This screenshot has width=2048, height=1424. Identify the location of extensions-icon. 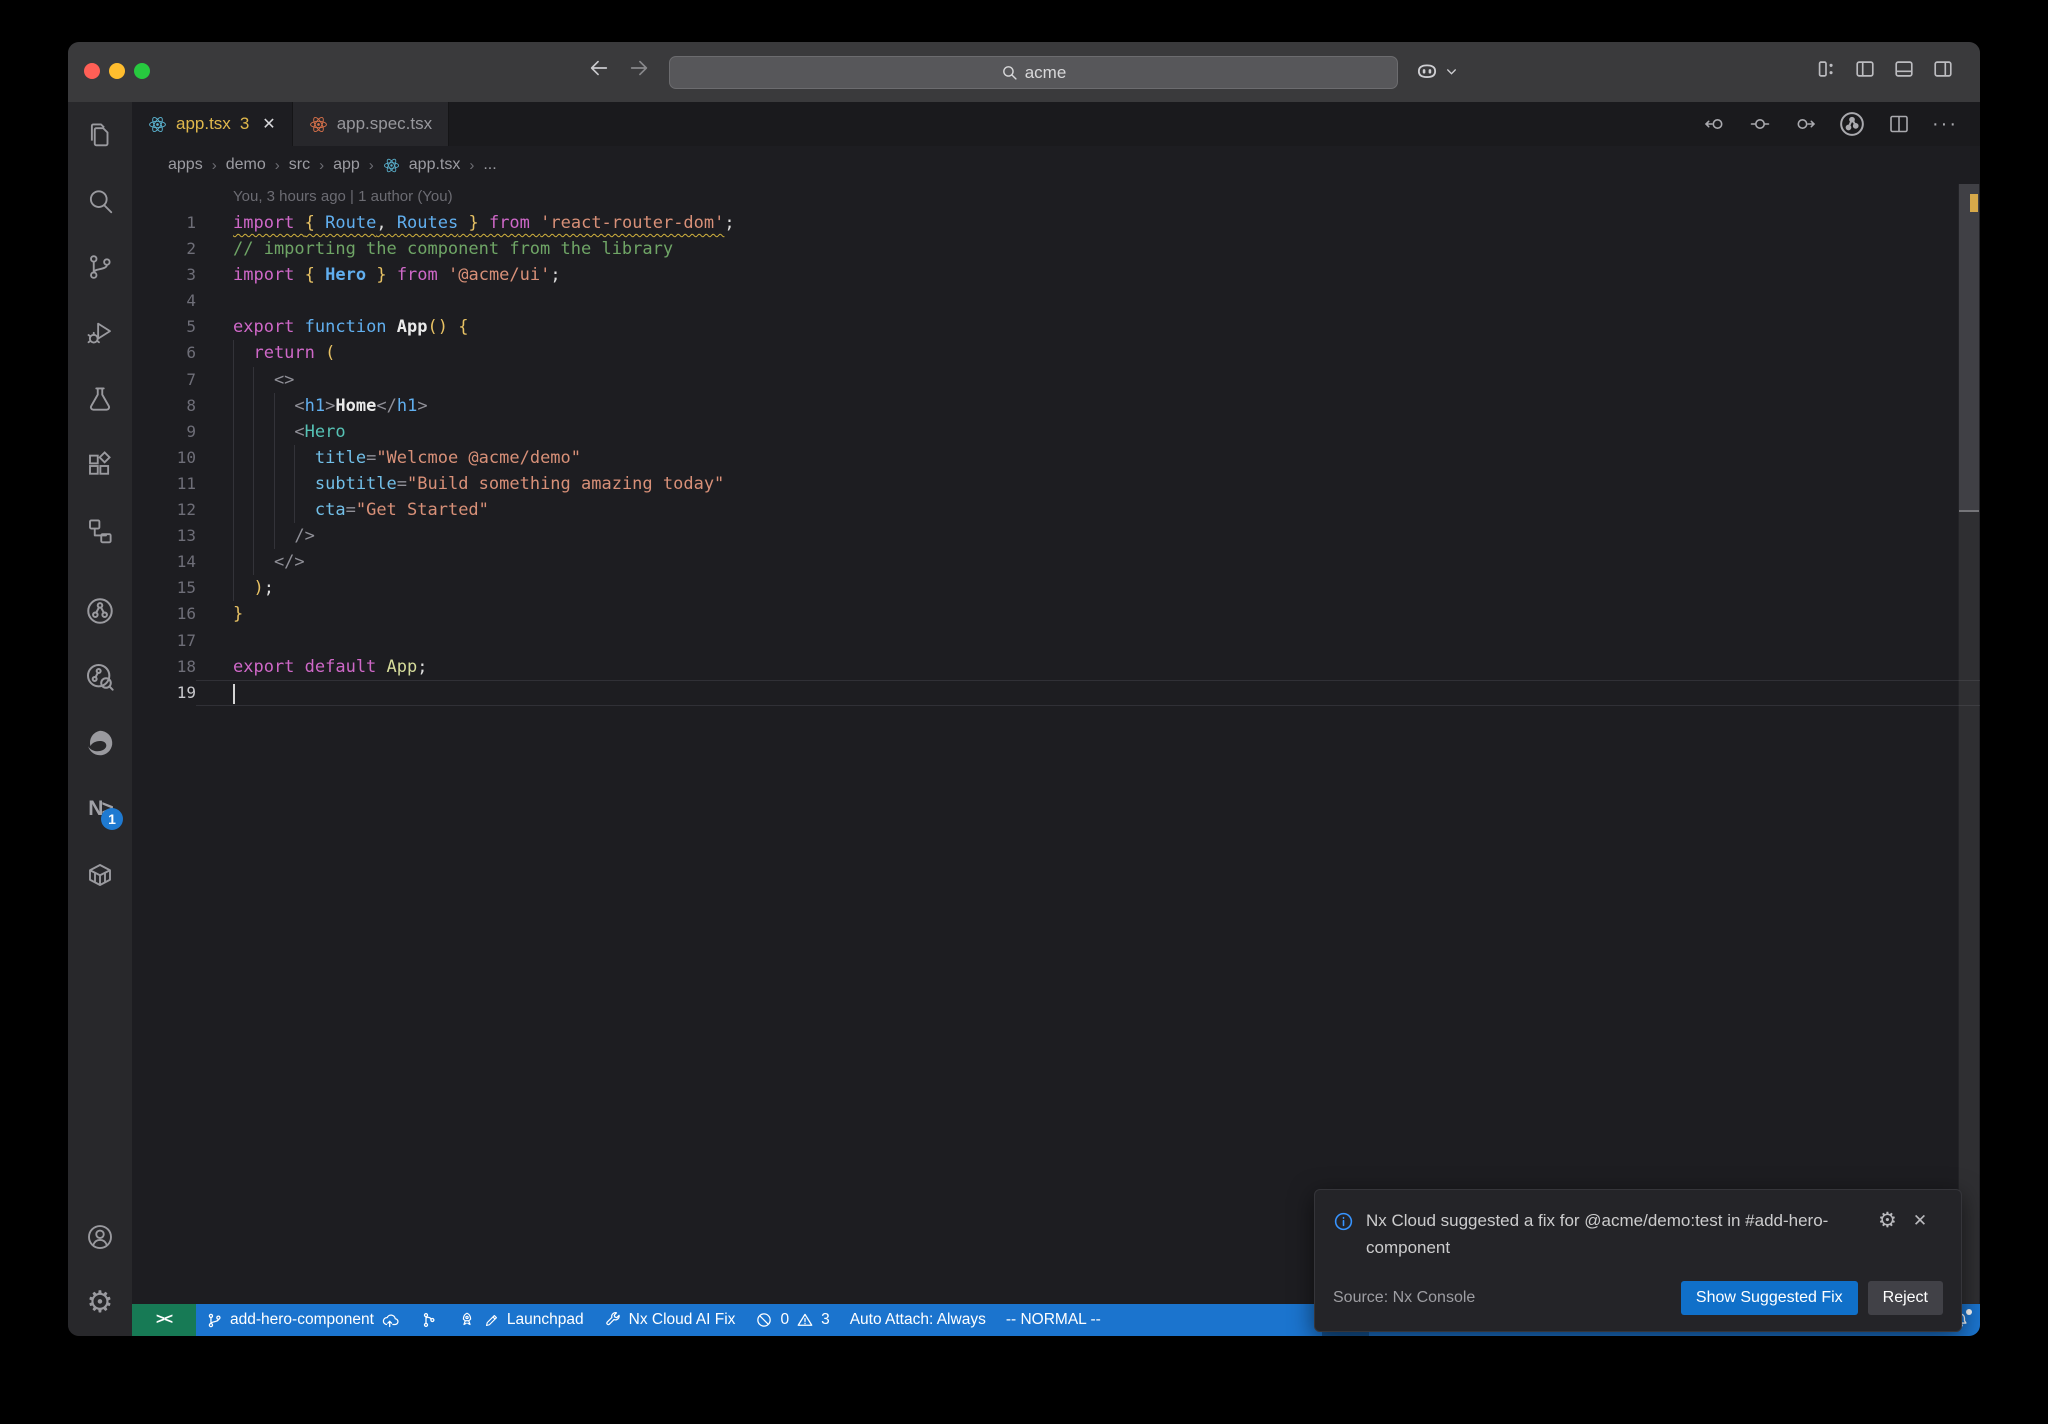
(100, 465).